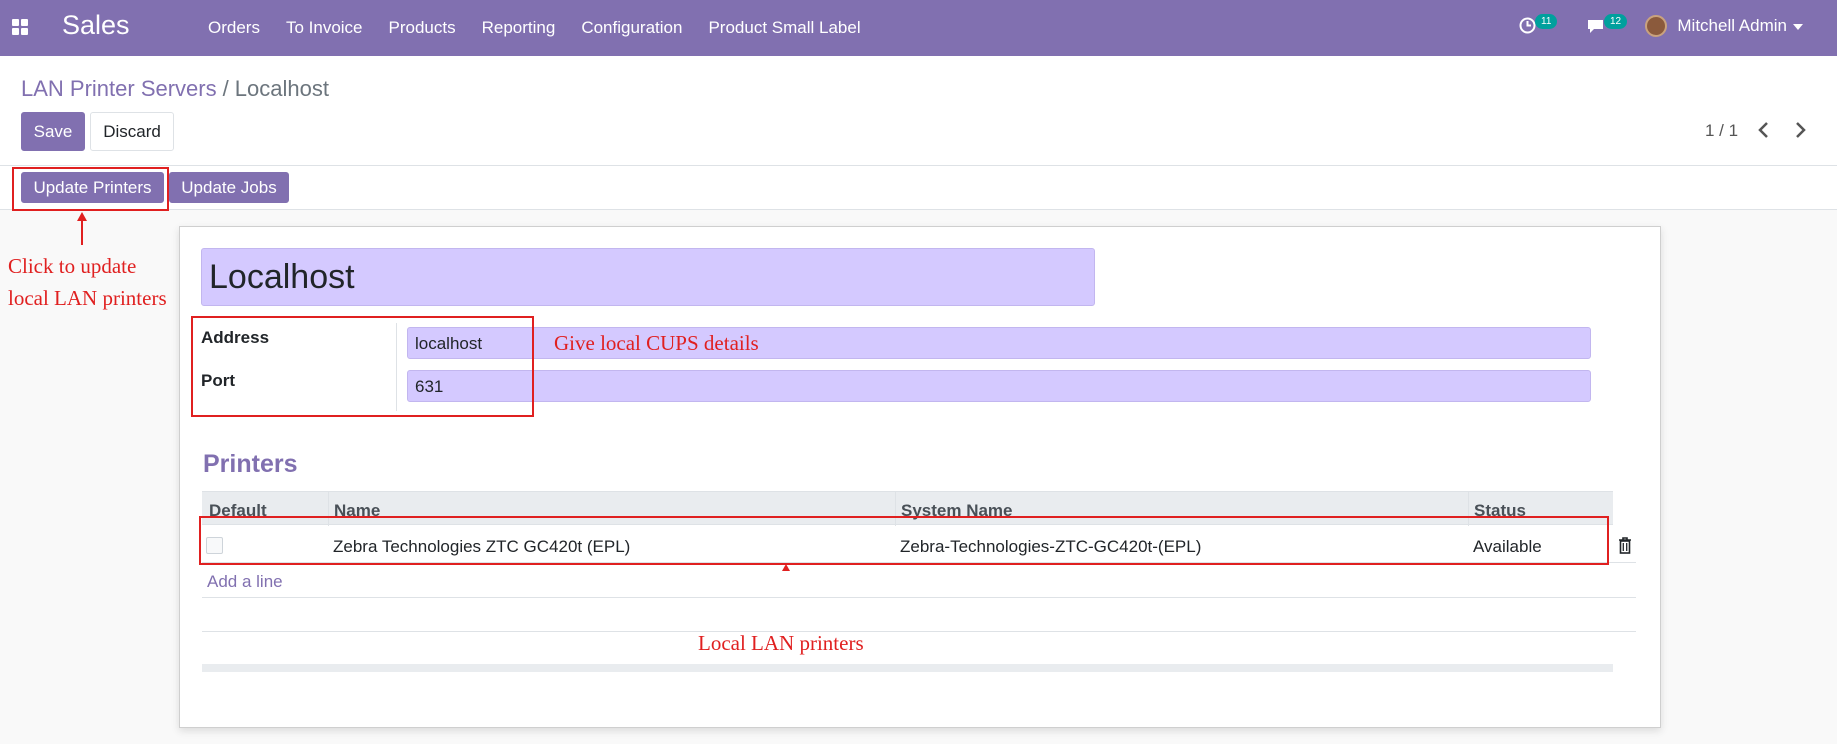 This screenshot has height=744, width=1837. Describe the element at coordinates (245, 582) in the screenshot. I see `add-line-link: Add a line` at that location.